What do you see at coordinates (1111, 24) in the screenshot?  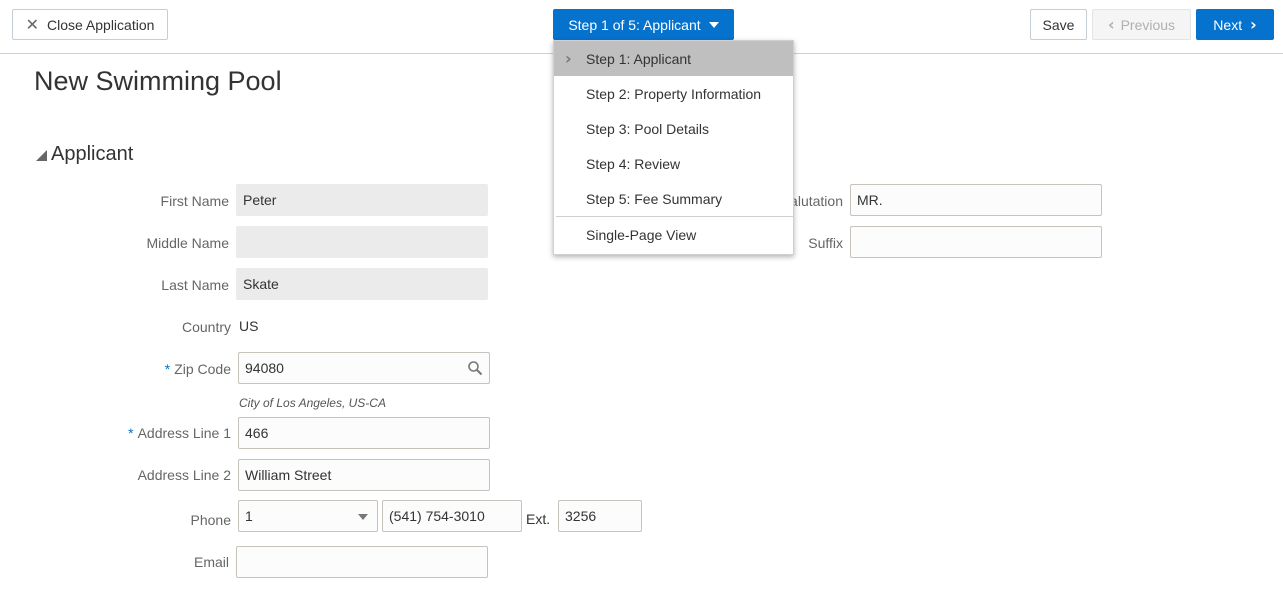 I see `chevron-left-icon: ‹` at bounding box center [1111, 24].